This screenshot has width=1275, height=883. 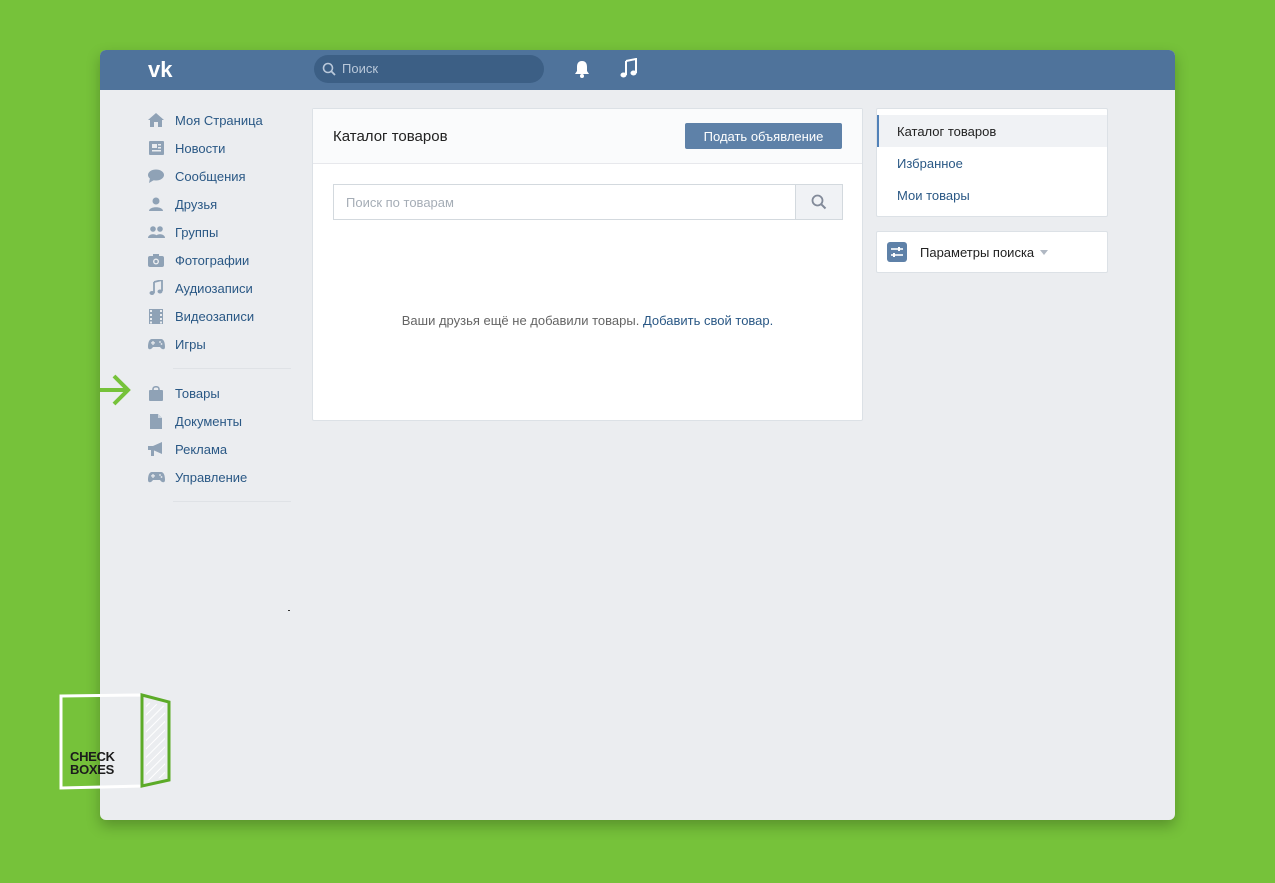 I want to click on sidebar-item-goods: Товары, so click(x=220, y=393).